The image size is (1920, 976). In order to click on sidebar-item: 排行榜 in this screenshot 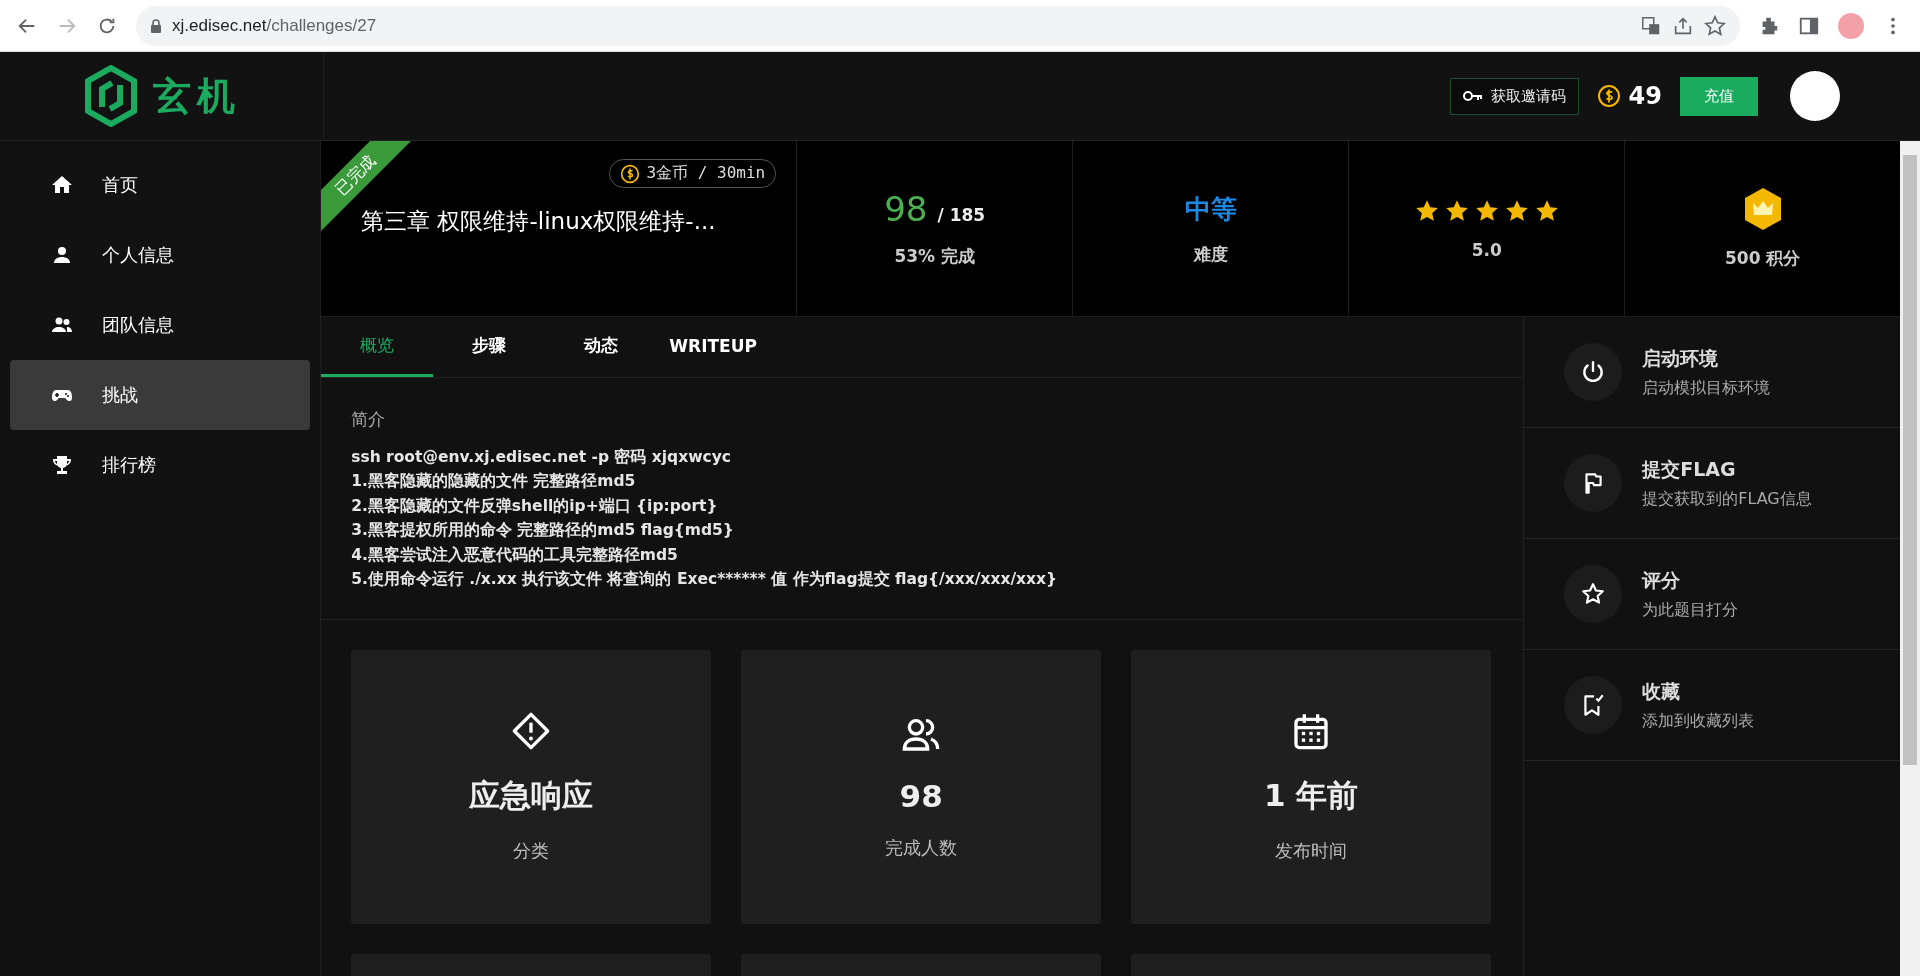, I will do `click(160, 465)`.